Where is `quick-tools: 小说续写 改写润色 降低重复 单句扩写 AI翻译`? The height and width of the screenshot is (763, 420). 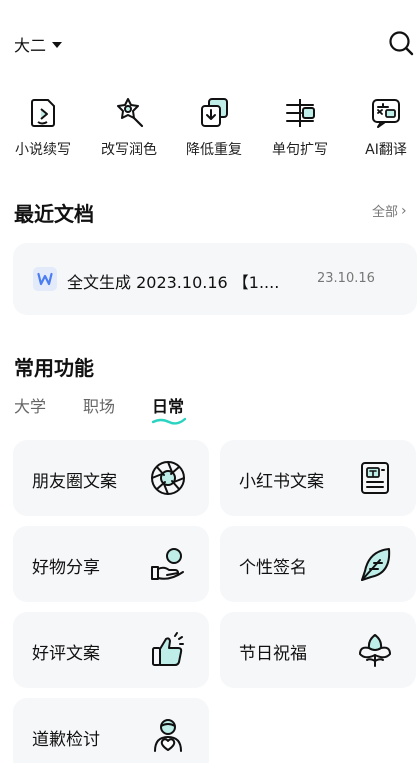
quick-tools: 小说续写 改写润色 降低重复 单句扩写 AI翻译 is located at coordinates (210, 132).